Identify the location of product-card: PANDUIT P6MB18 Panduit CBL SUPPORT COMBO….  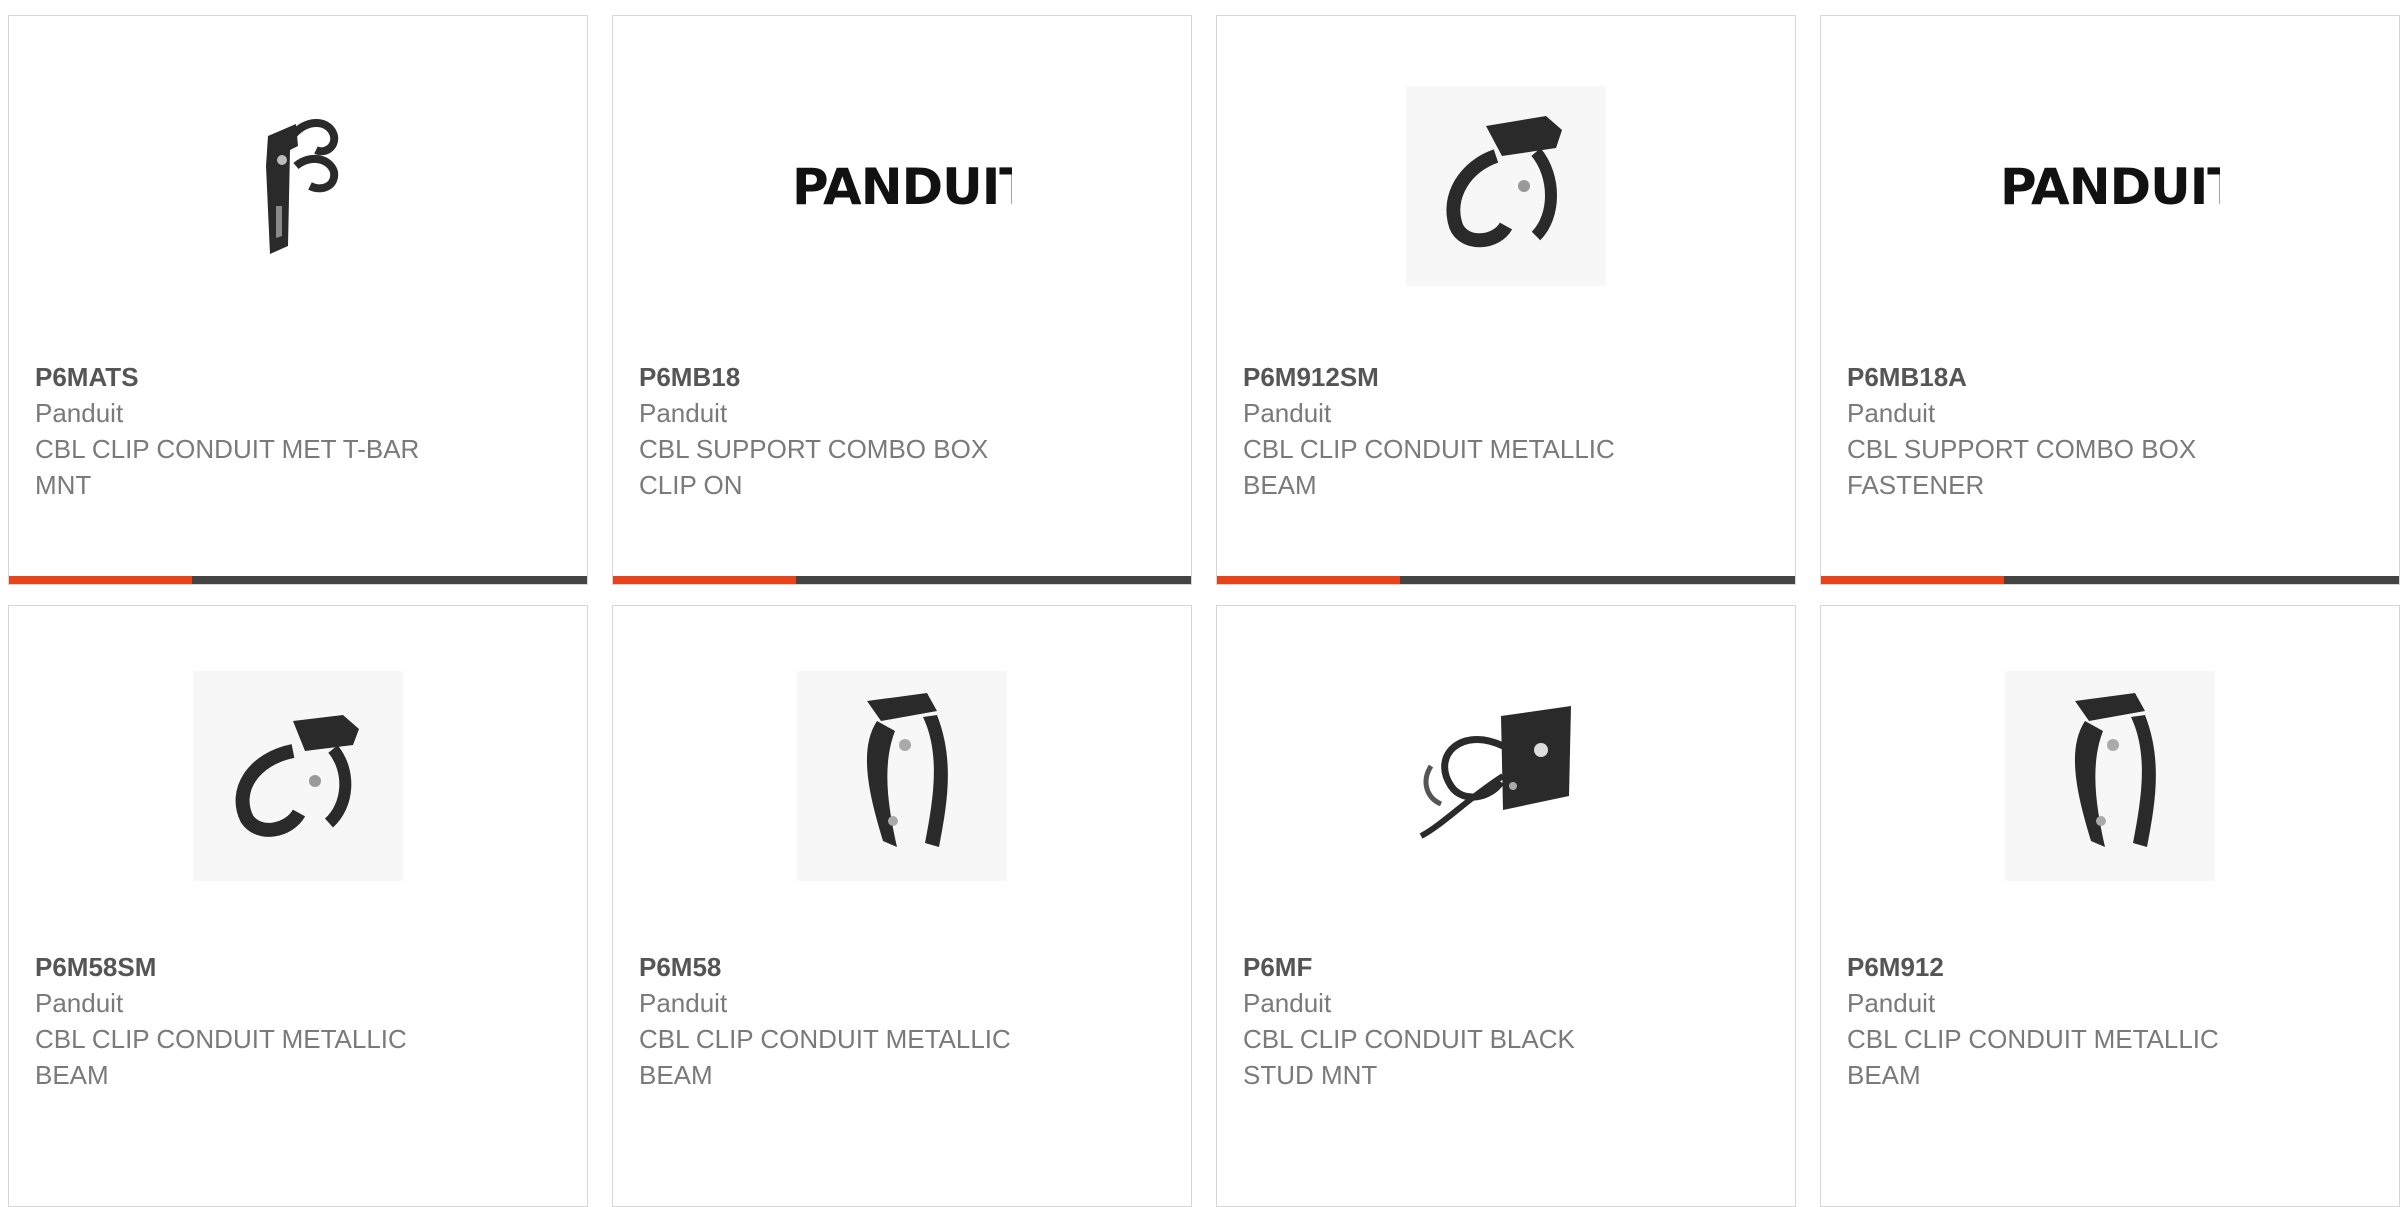
(902, 300).